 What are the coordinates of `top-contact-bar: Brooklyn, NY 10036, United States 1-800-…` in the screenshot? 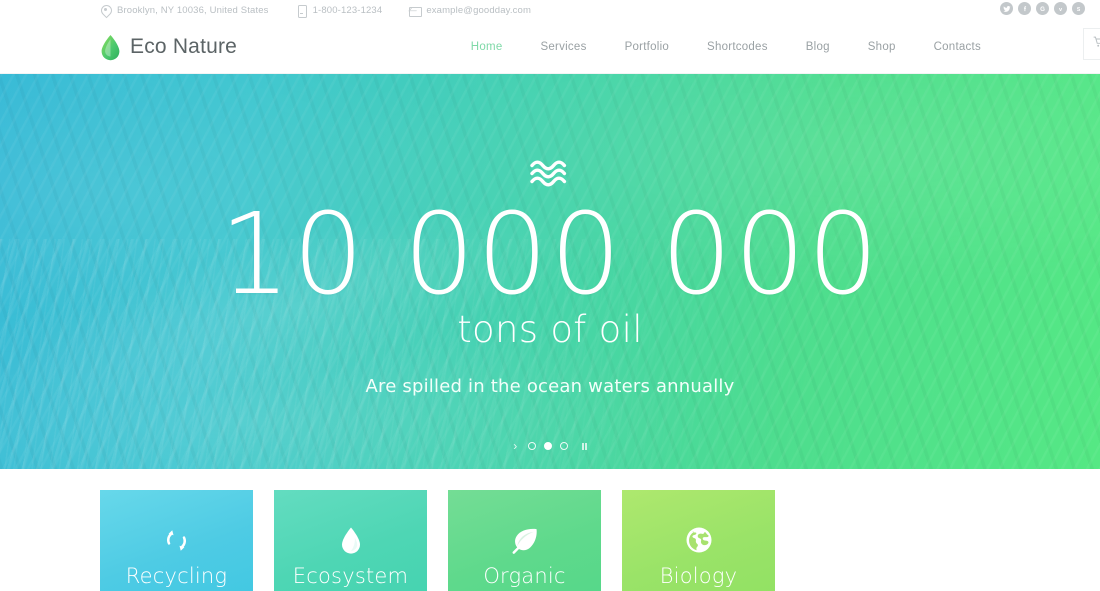 It's located at (550, 10).